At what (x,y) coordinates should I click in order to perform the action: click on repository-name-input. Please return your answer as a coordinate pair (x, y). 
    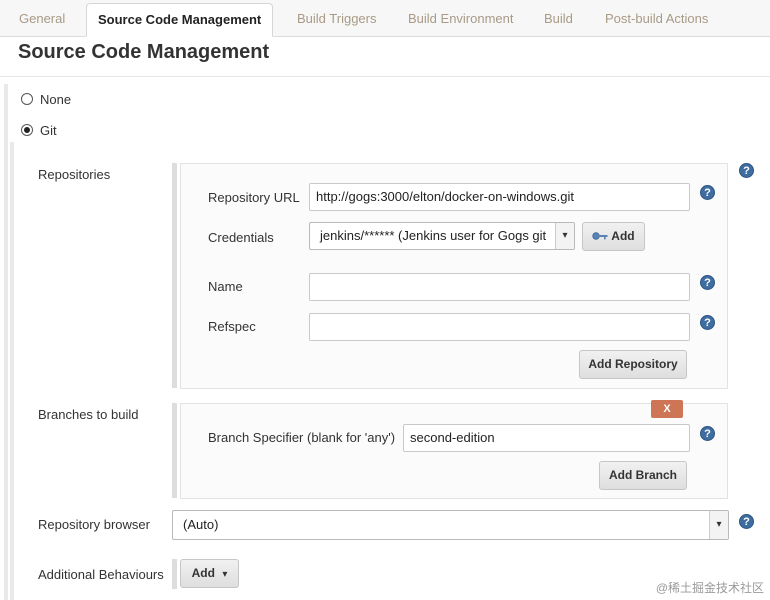
    Looking at the image, I should click on (499, 287).